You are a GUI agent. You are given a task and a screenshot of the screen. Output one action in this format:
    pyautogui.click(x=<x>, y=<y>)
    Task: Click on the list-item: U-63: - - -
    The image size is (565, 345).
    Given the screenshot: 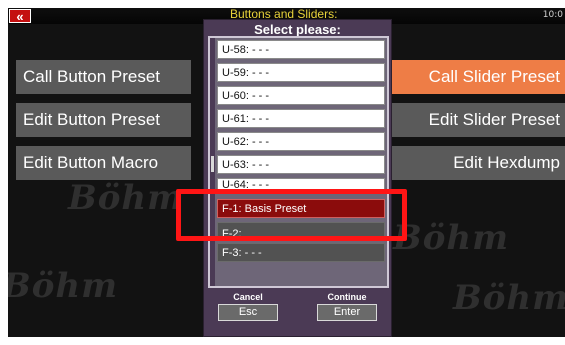 What is the action you would take?
    pyautogui.click(x=301, y=164)
    